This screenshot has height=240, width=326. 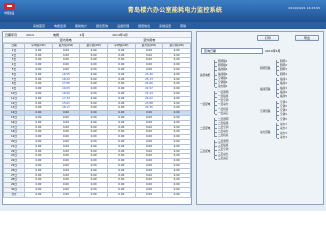 I want to click on subtree-node: 照明4, so click(x=282, y=75).